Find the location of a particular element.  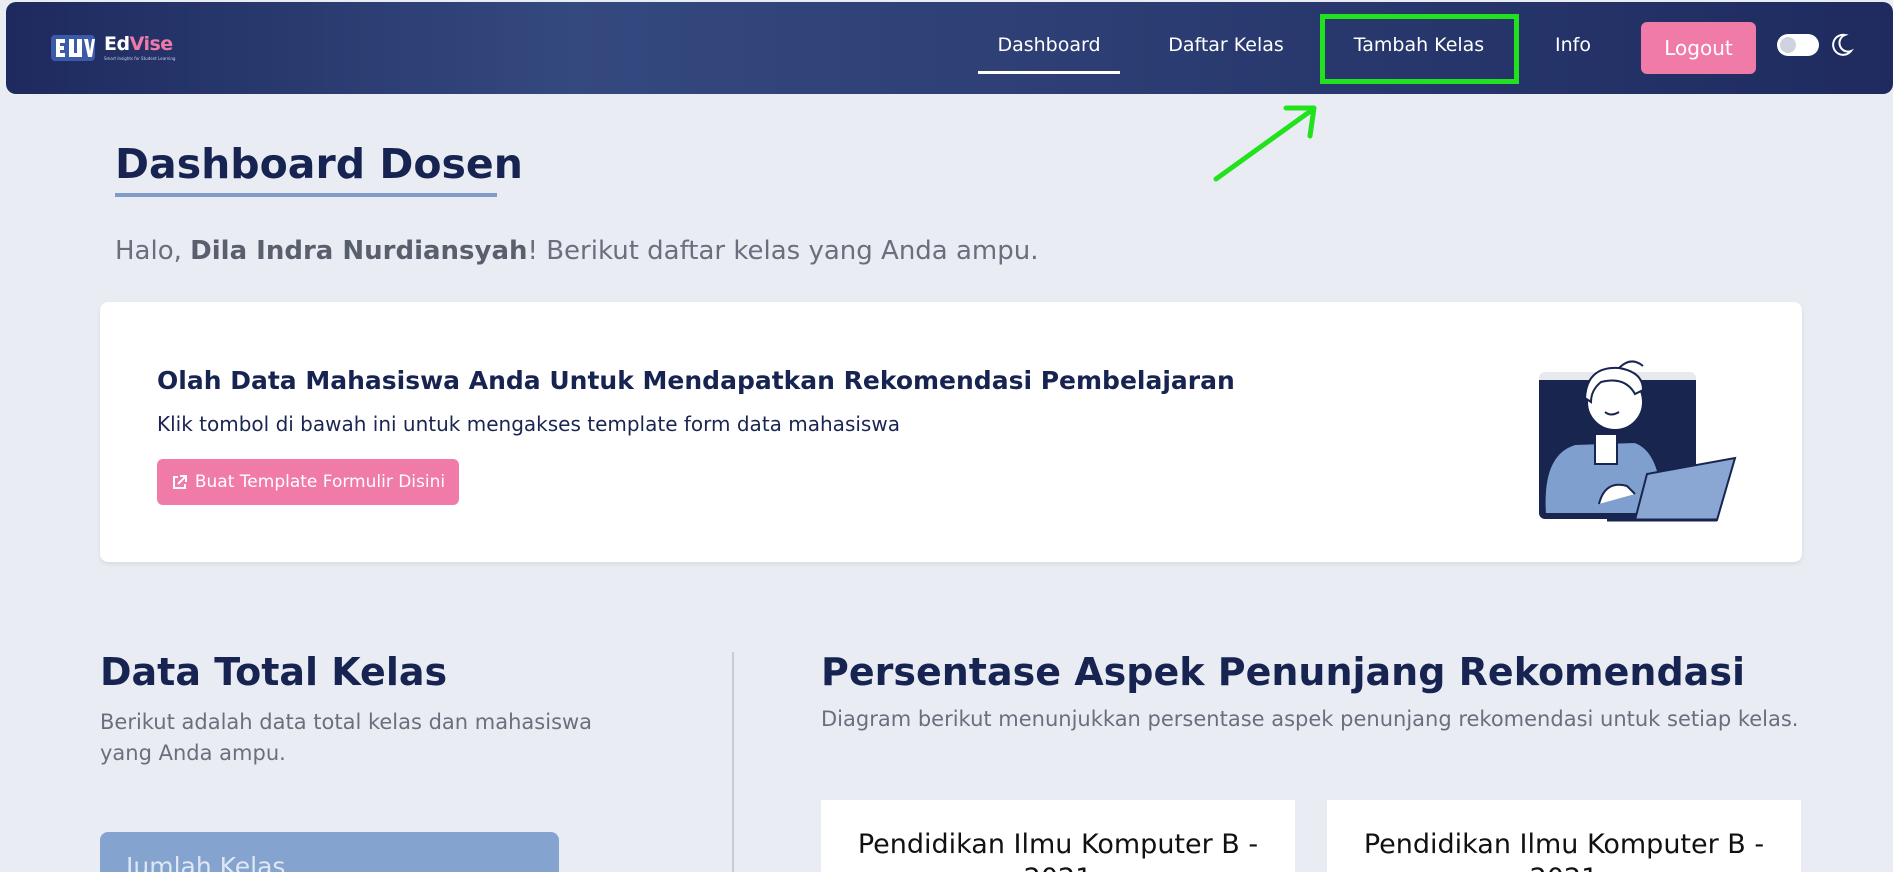

brand-tagline: Smart Insights for Student Learning is located at coordinates (140, 58).